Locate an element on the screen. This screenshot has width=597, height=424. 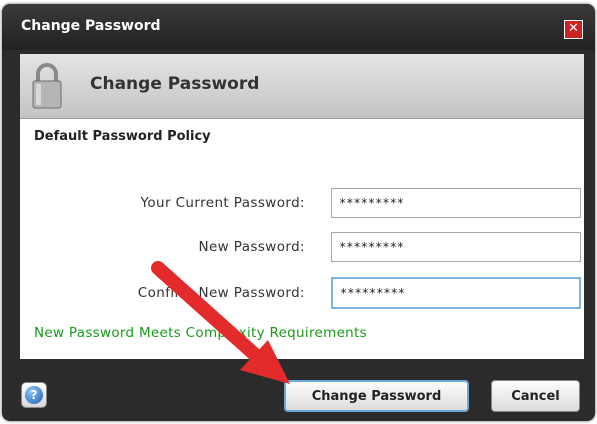
help-icon: ? is located at coordinates (34, 395).